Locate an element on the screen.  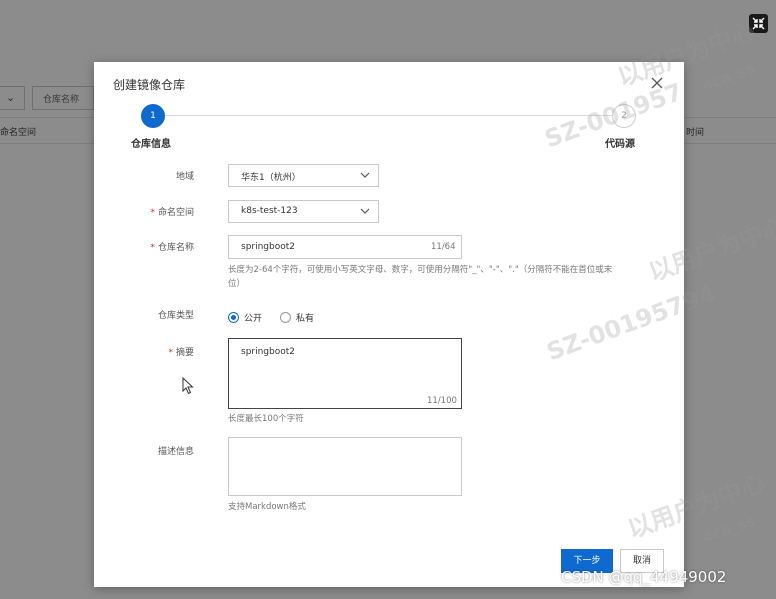
summary-value: springboot2 is located at coordinates (268, 352).